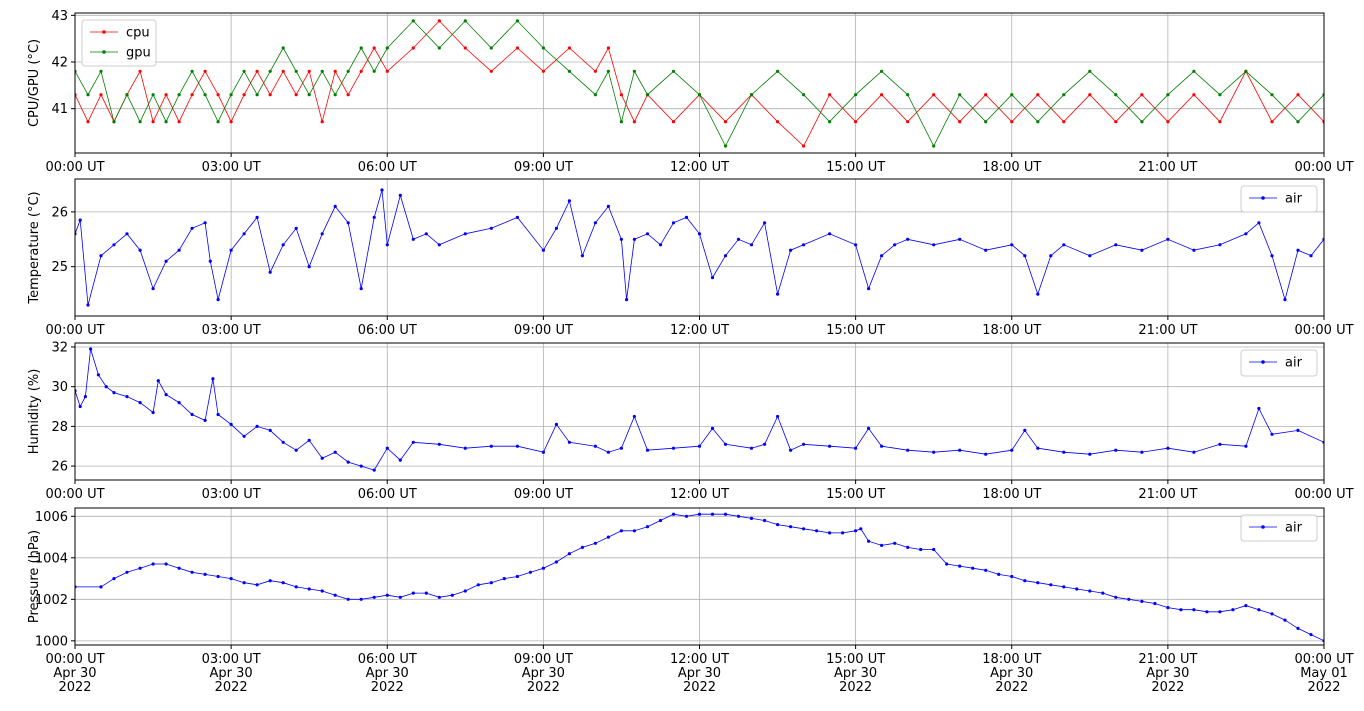 The width and height of the screenshot is (1364, 711). I want to click on y-axis-label: Pressure (hPa), so click(34, 576).